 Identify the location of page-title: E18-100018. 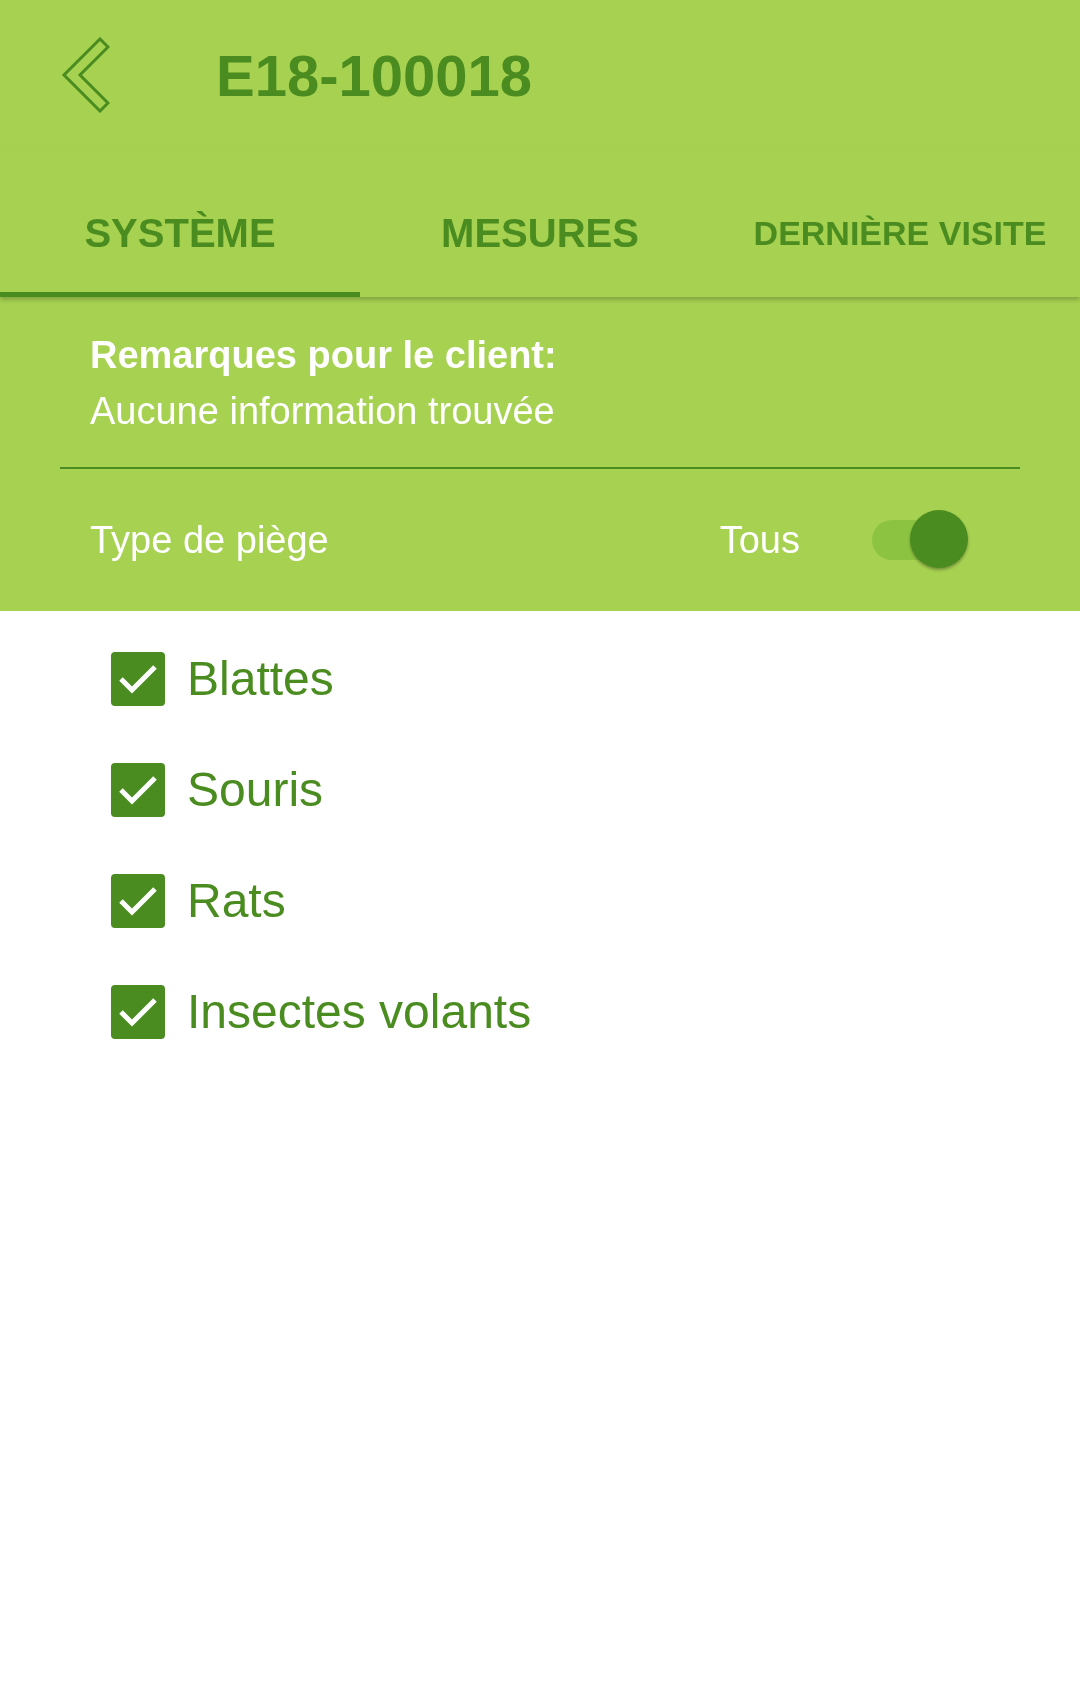
(374, 75).